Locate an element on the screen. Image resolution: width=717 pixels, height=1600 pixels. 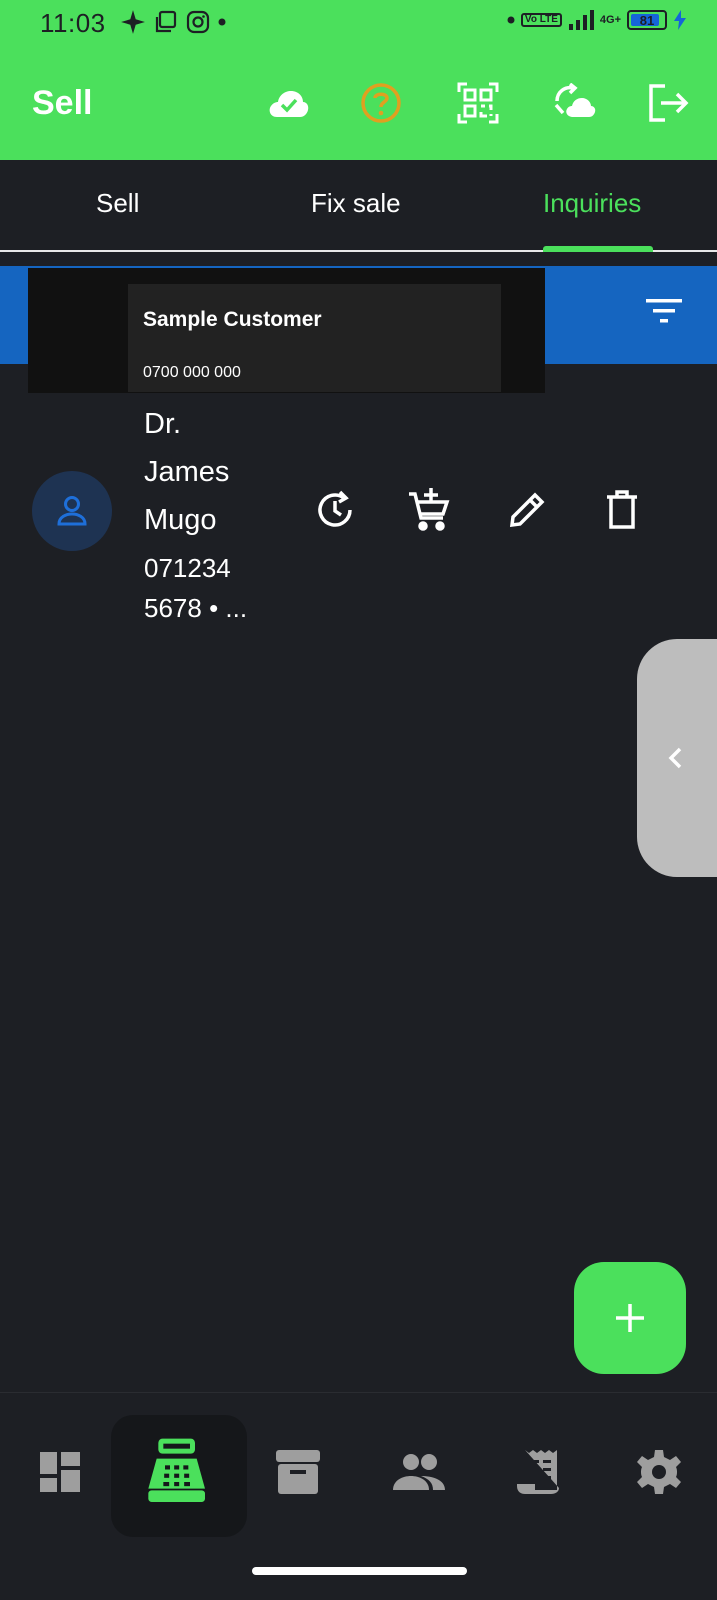
battery-indicator: 81 is located at coordinates (647, 20).